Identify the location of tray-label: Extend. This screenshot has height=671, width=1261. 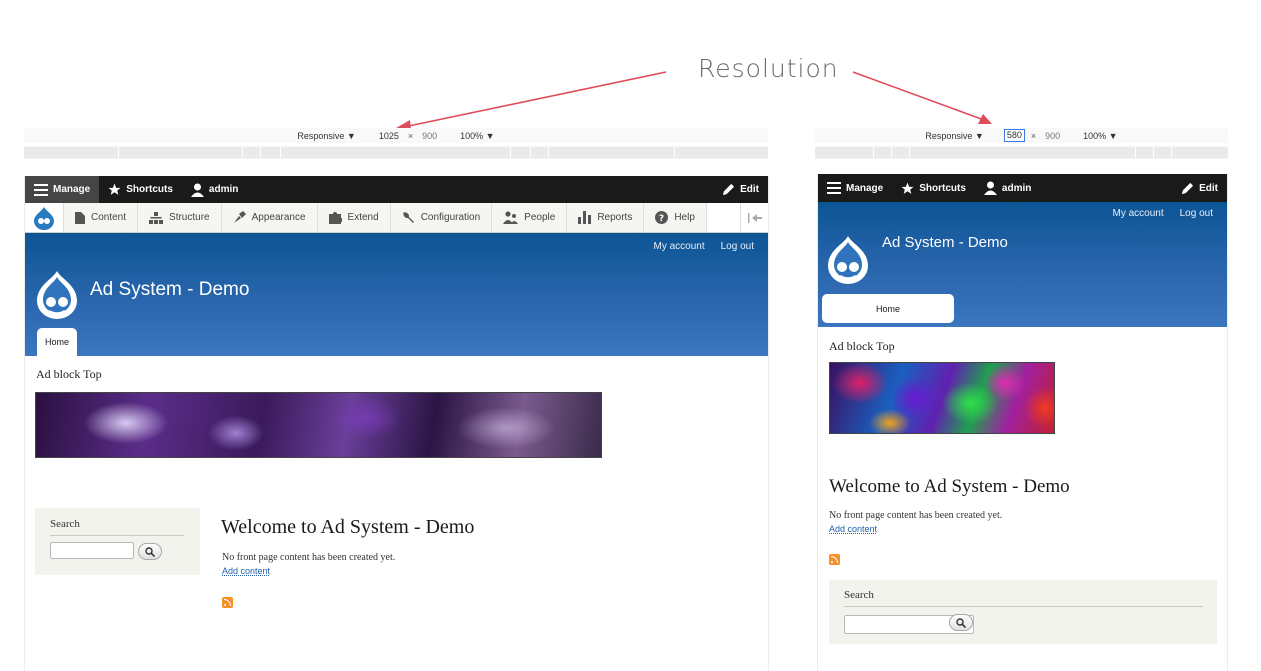
(363, 217).